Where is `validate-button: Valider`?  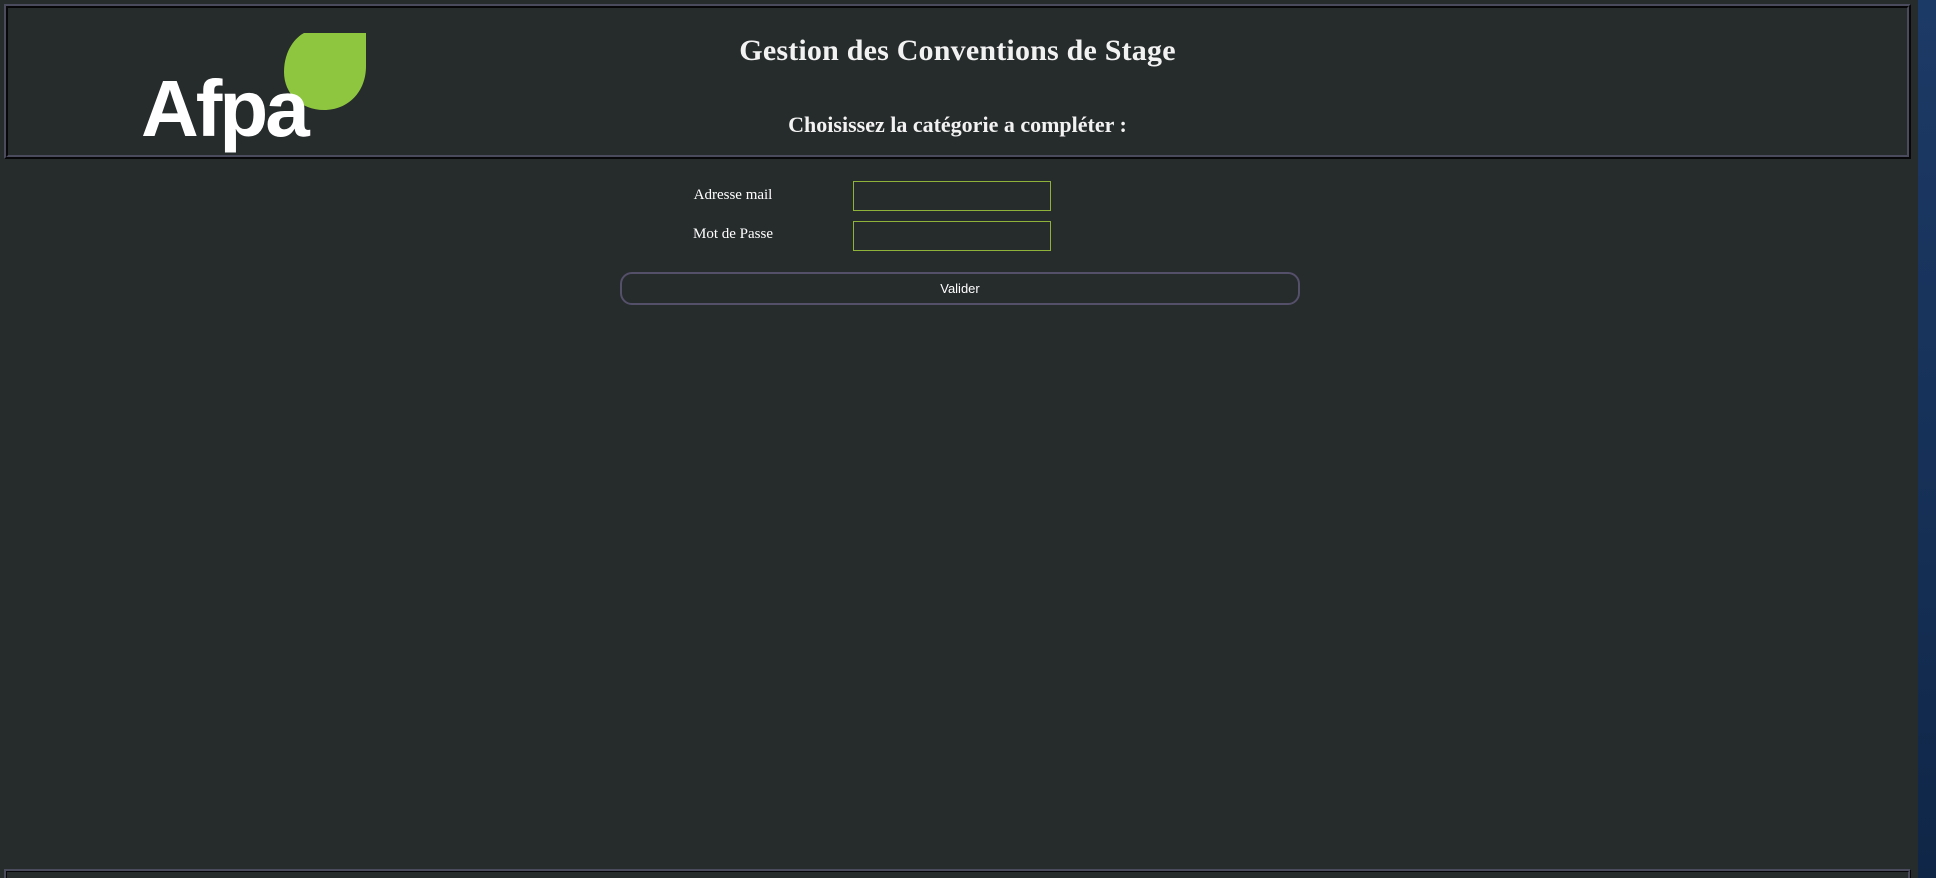 validate-button: Valider is located at coordinates (960, 288).